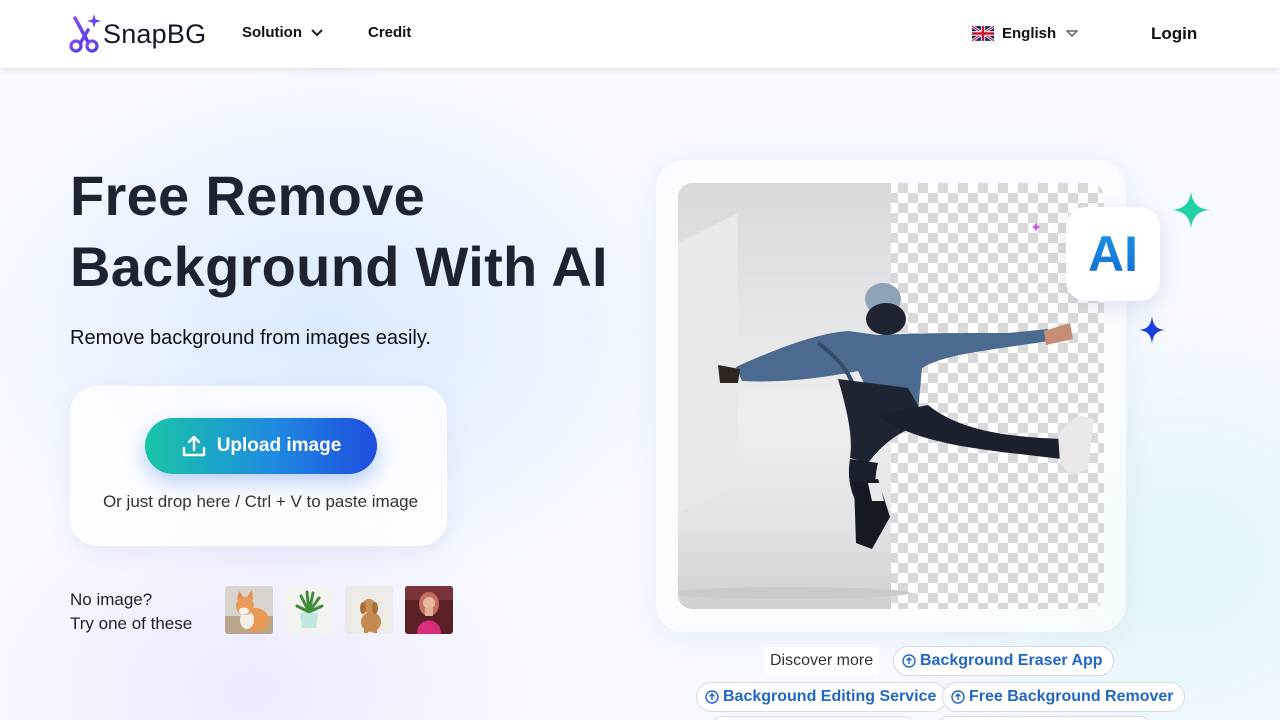  What do you see at coordinates (822, 661) in the screenshot?
I see `discover-more-label: Discover more` at bounding box center [822, 661].